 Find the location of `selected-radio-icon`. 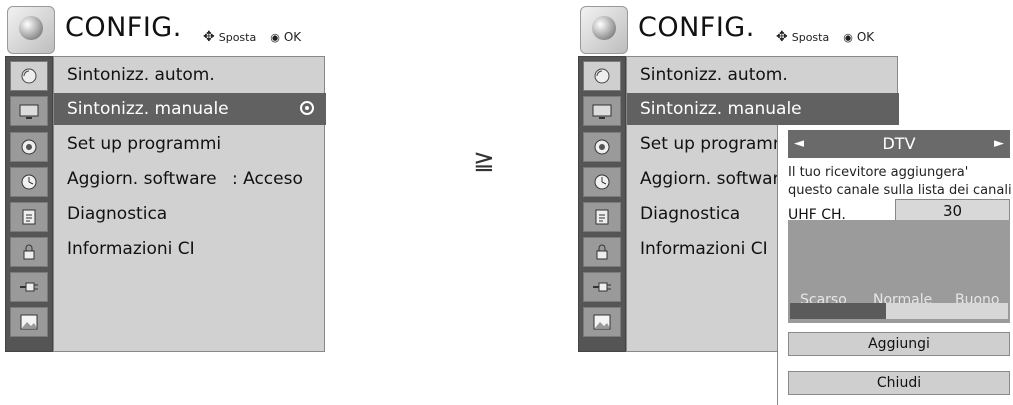

selected-radio-icon is located at coordinates (307, 108).